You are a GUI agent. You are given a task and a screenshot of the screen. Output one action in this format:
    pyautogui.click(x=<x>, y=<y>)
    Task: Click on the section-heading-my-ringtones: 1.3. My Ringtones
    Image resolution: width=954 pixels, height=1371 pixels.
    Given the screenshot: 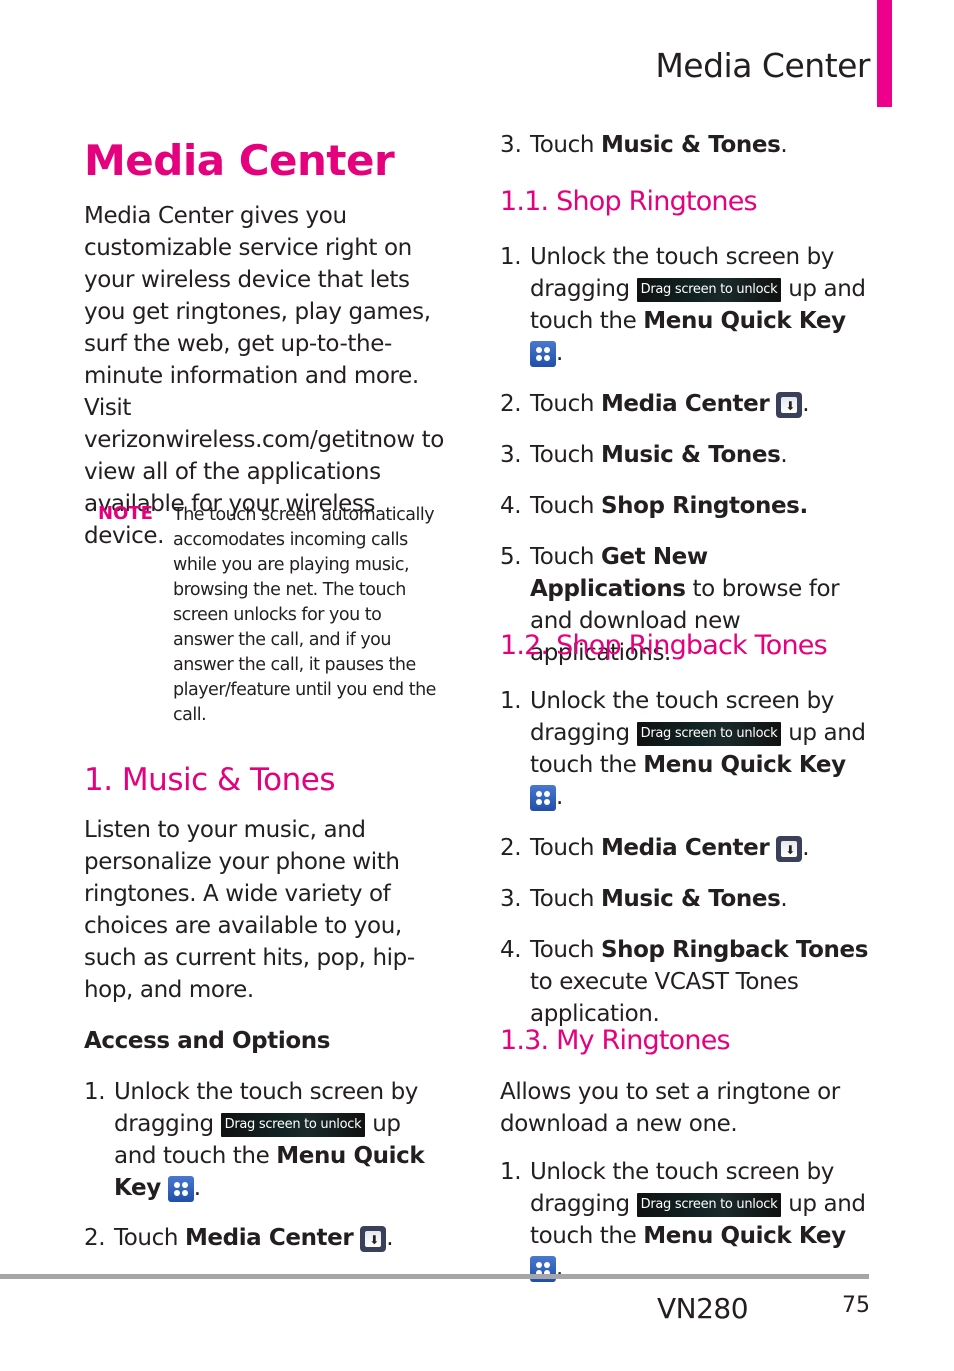 What is the action you would take?
    pyautogui.click(x=615, y=1040)
    